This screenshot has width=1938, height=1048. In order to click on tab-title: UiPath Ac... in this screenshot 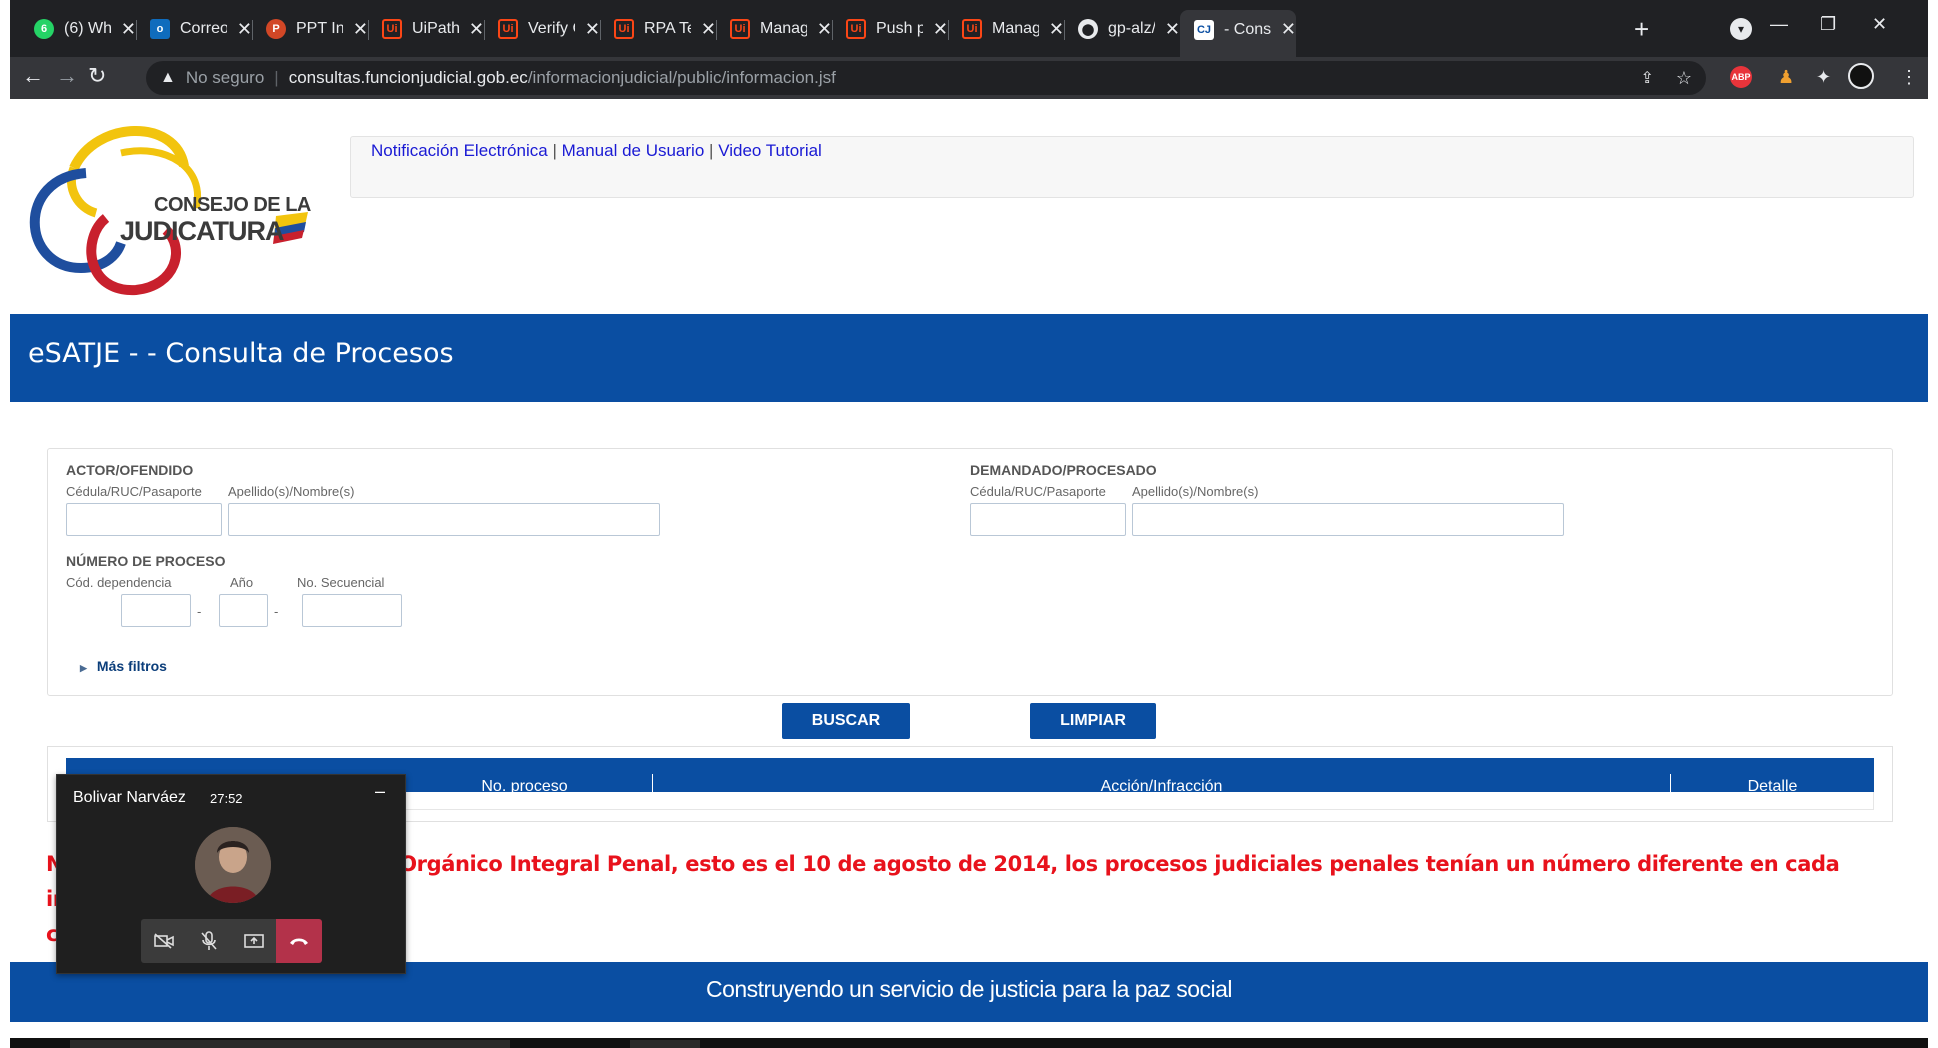, I will do `click(435, 28)`.